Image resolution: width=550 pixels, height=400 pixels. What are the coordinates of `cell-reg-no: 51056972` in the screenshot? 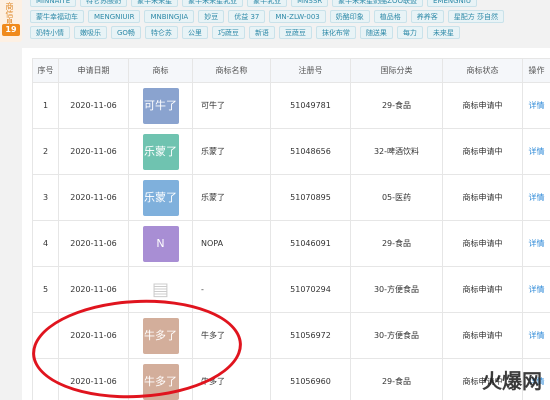 It's located at (310, 335).